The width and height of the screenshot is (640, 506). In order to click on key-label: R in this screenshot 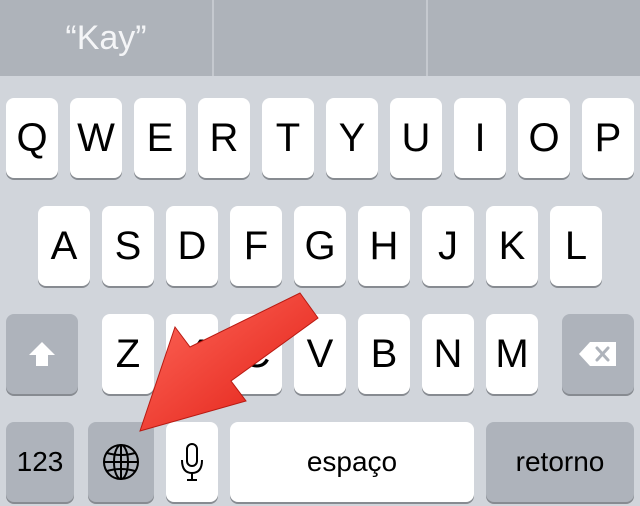, I will do `click(224, 137)`.